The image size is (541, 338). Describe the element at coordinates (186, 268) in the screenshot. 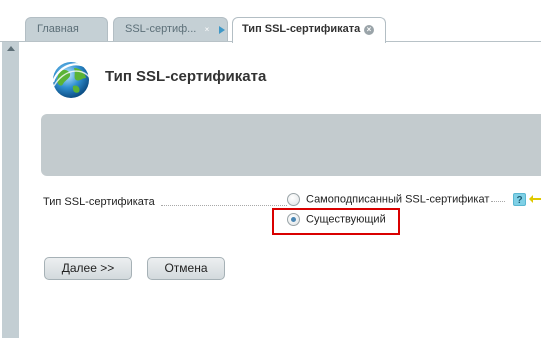

I see `cancel-button: Отмена` at that location.